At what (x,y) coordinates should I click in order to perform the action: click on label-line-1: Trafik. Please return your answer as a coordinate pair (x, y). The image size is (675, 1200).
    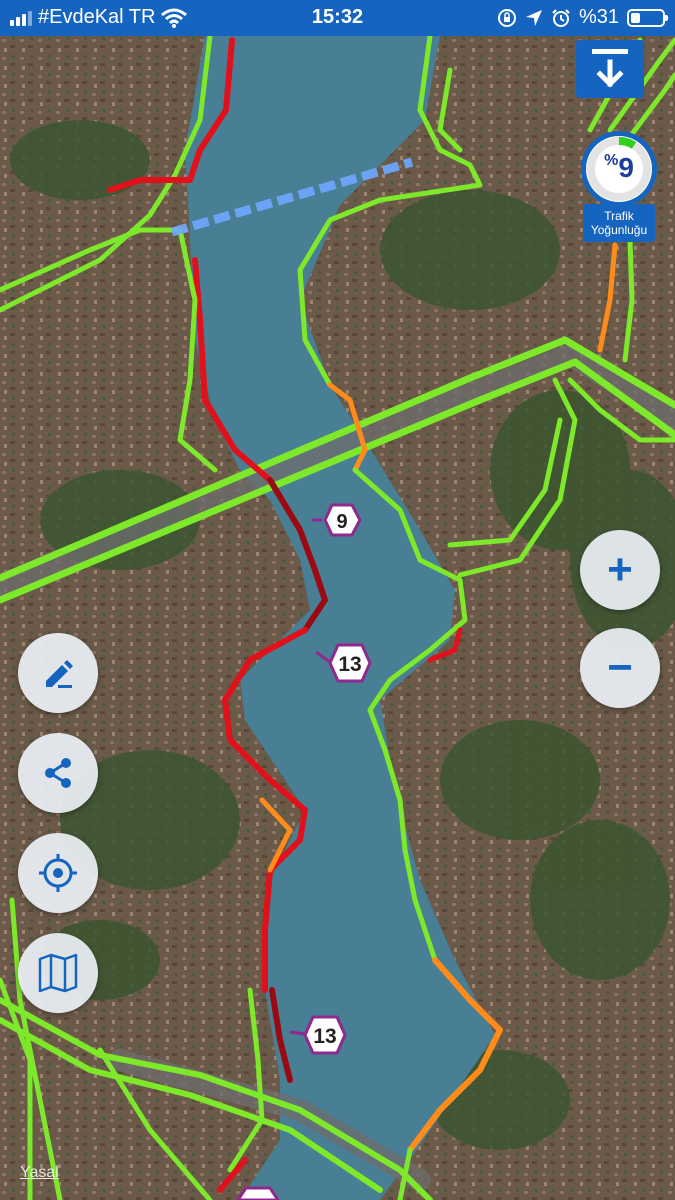
    Looking at the image, I should click on (619, 216).